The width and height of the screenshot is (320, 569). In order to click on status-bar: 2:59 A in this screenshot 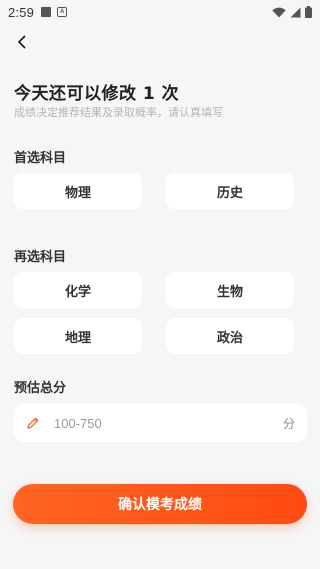, I will do `click(160, 12)`.